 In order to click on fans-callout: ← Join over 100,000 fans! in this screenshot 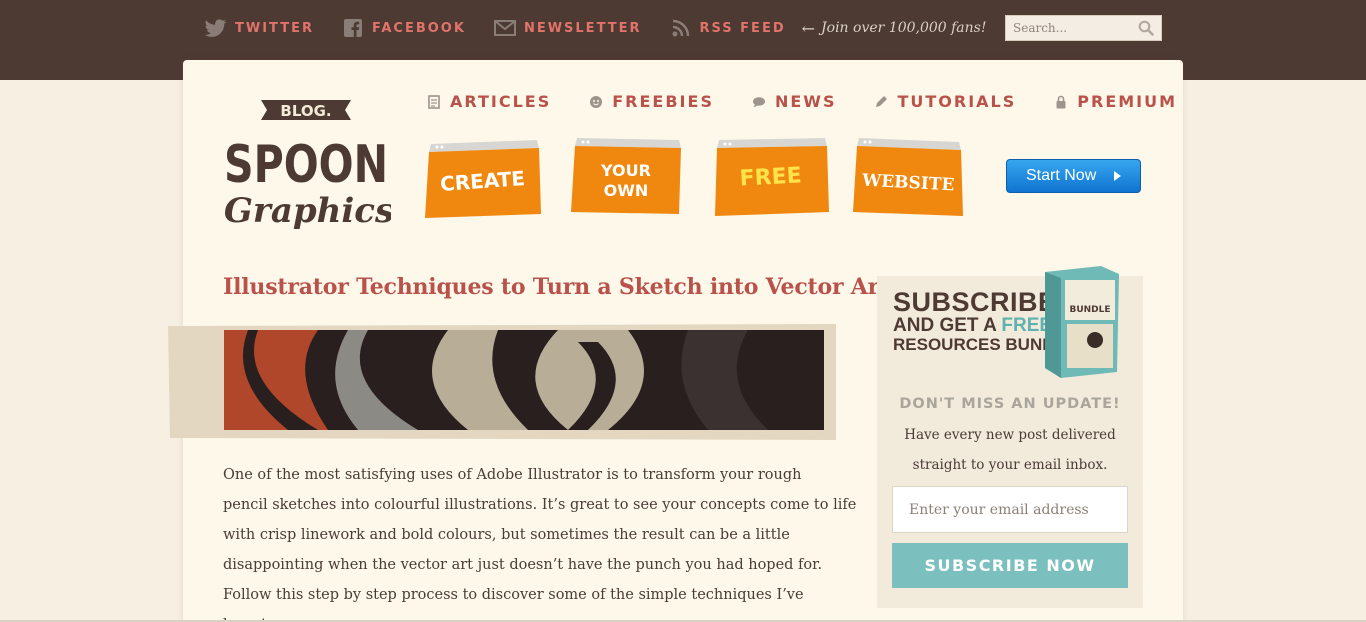, I will do `click(894, 28)`.